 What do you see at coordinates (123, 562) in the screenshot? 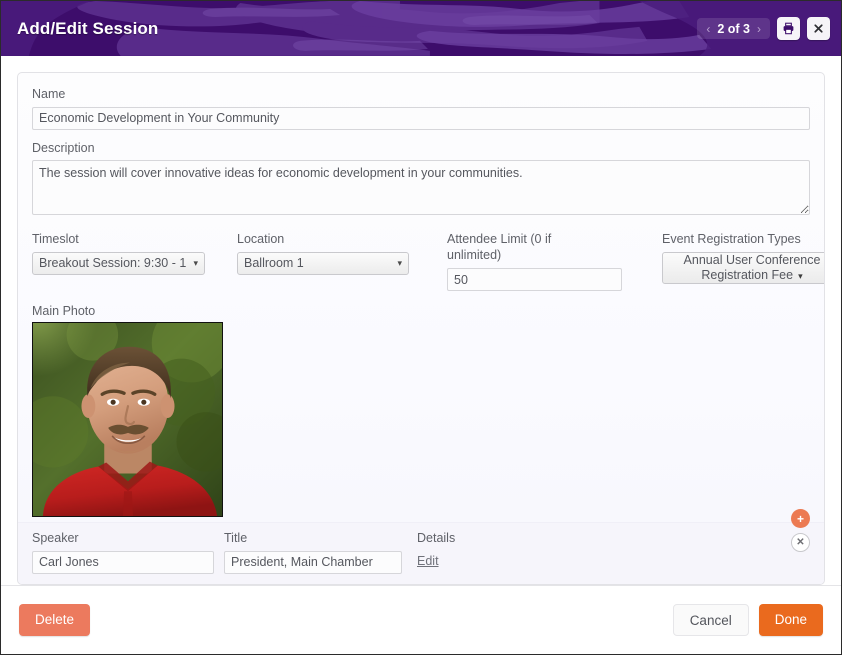
I see `speaker-input` at bounding box center [123, 562].